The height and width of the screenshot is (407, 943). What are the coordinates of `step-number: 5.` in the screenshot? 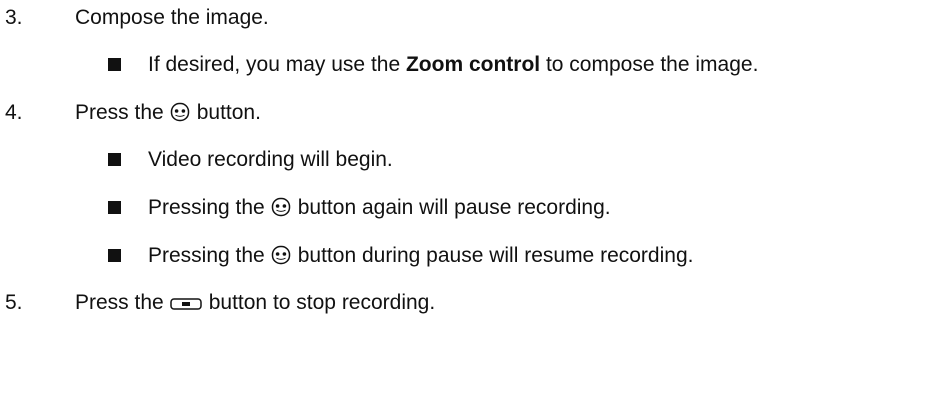 It's located at (14, 302).